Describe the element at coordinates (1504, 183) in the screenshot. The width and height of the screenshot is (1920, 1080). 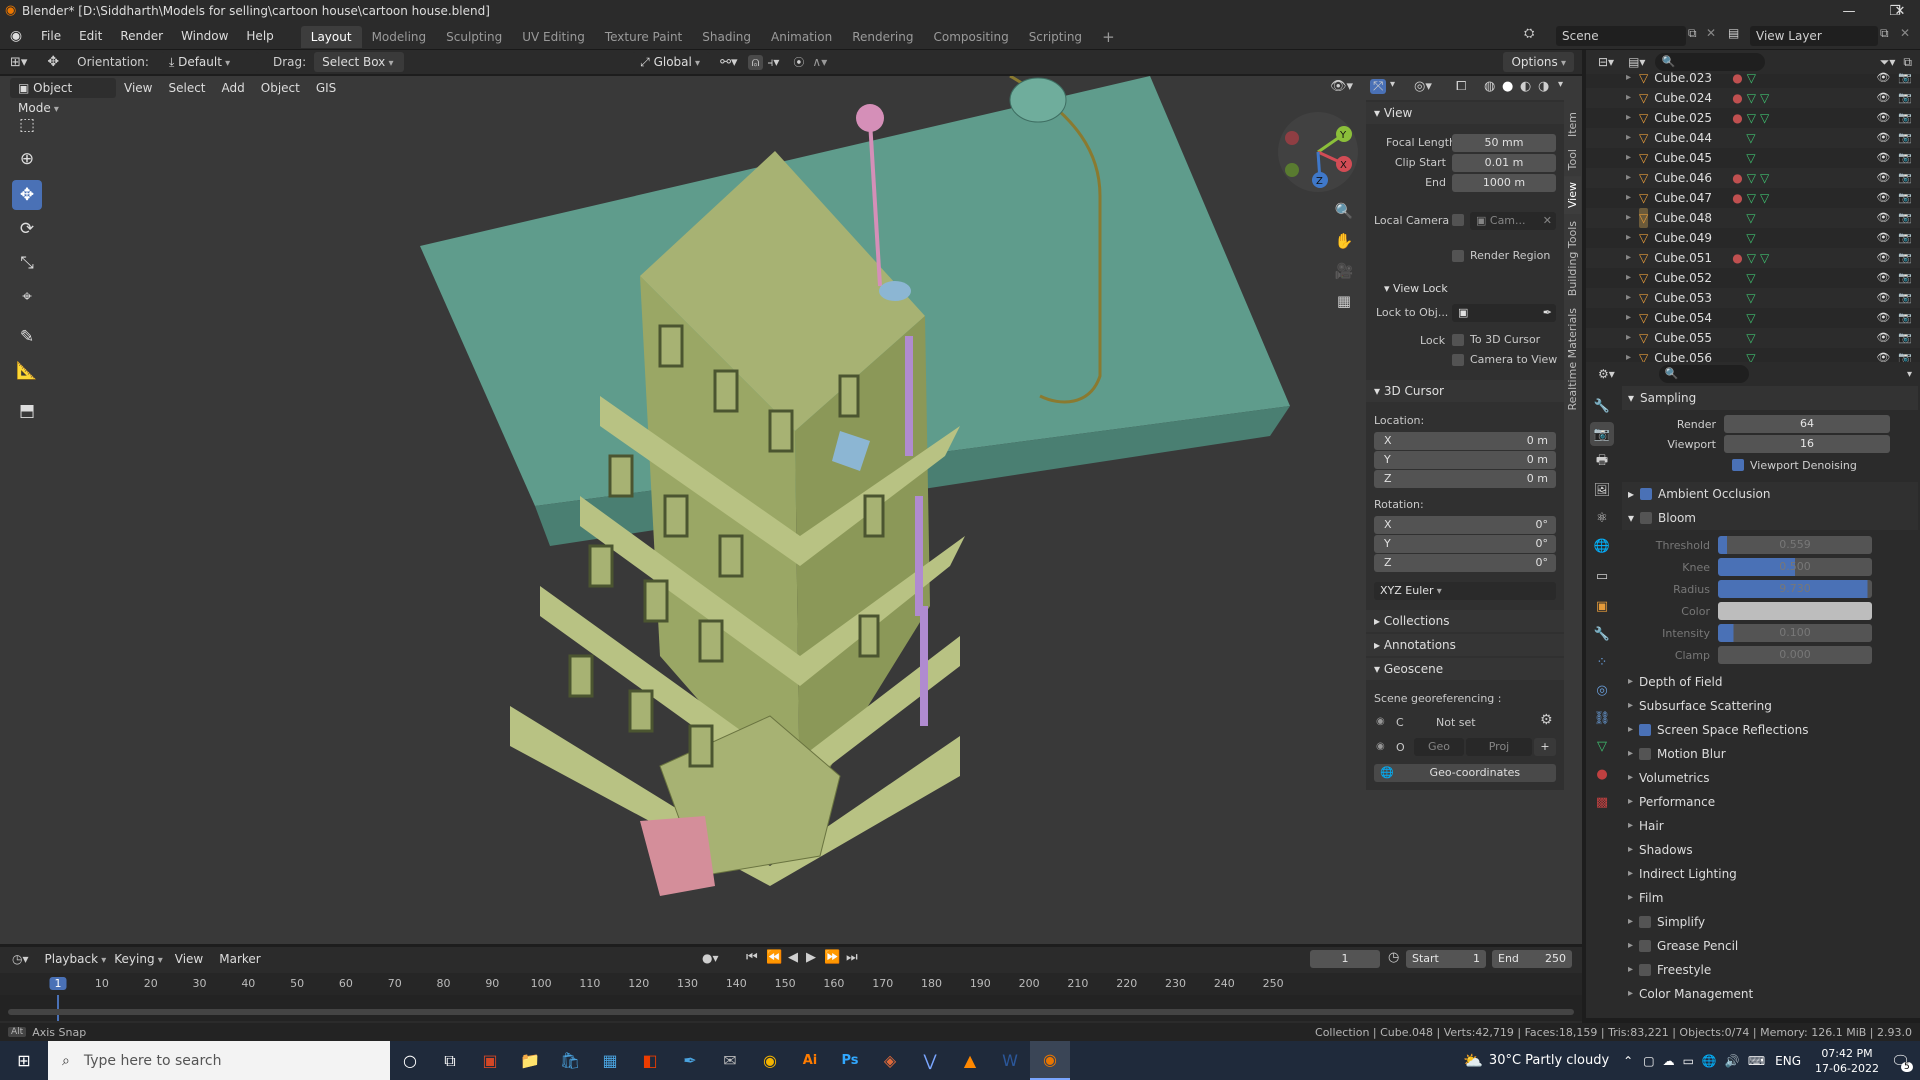
I see `clip-end-field: 1000 m` at that location.